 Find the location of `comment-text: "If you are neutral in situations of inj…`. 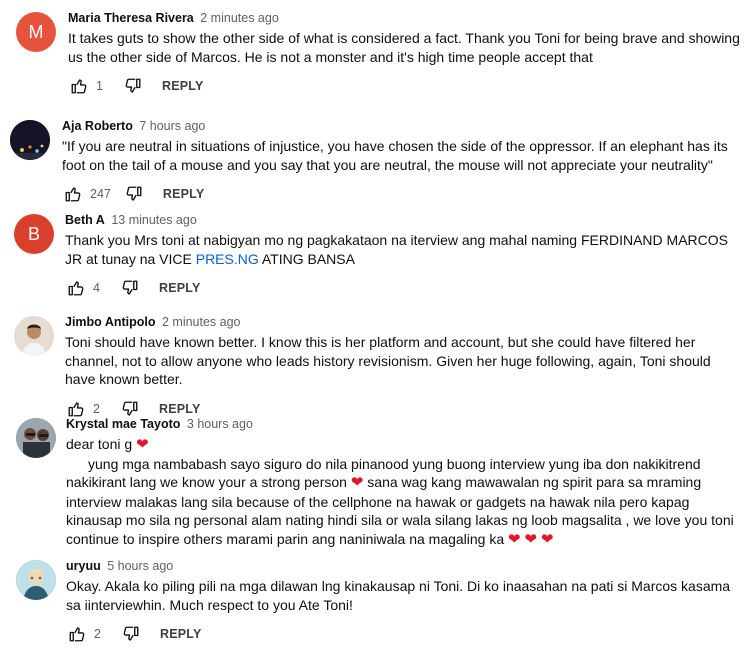

comment-text: "If you are neutral in situations of inj… is located at coordinates (395, 155).